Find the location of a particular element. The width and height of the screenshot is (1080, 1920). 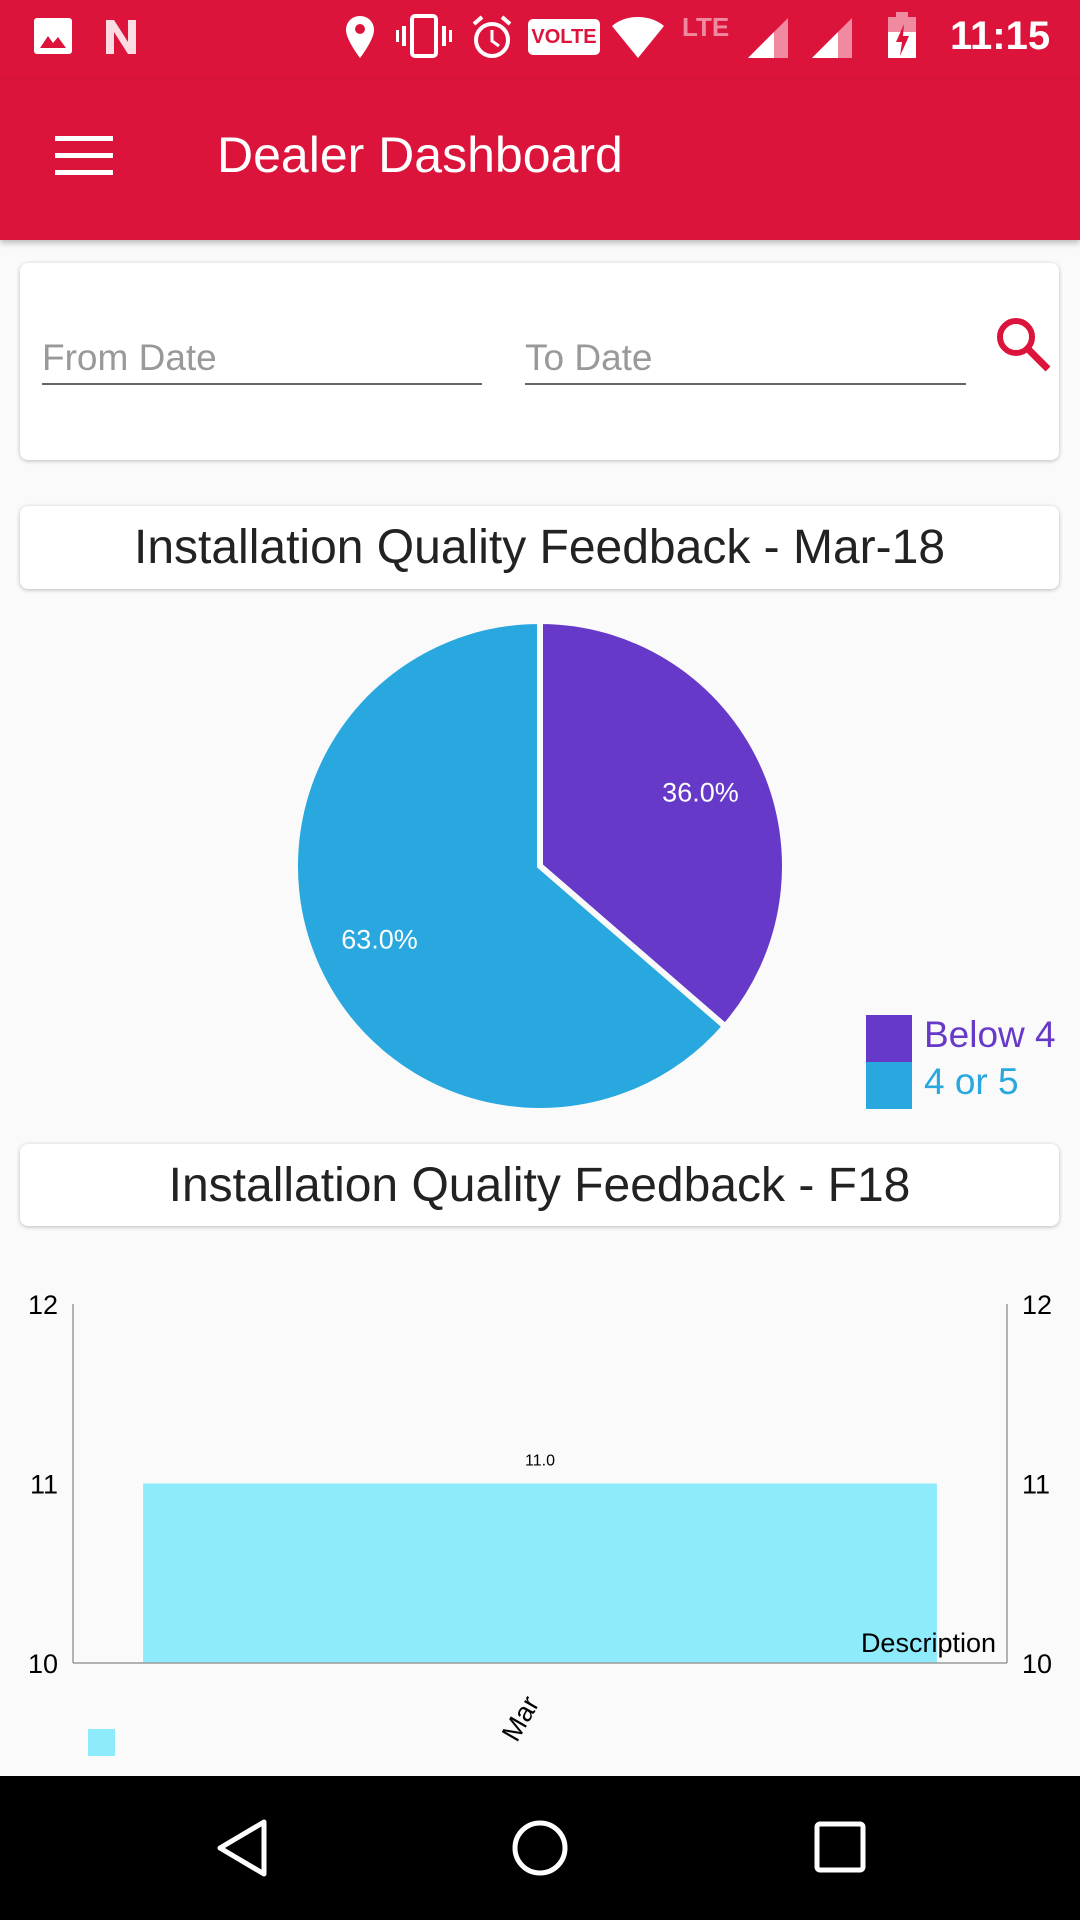

home-icon is located at coordinates (540, 1848).